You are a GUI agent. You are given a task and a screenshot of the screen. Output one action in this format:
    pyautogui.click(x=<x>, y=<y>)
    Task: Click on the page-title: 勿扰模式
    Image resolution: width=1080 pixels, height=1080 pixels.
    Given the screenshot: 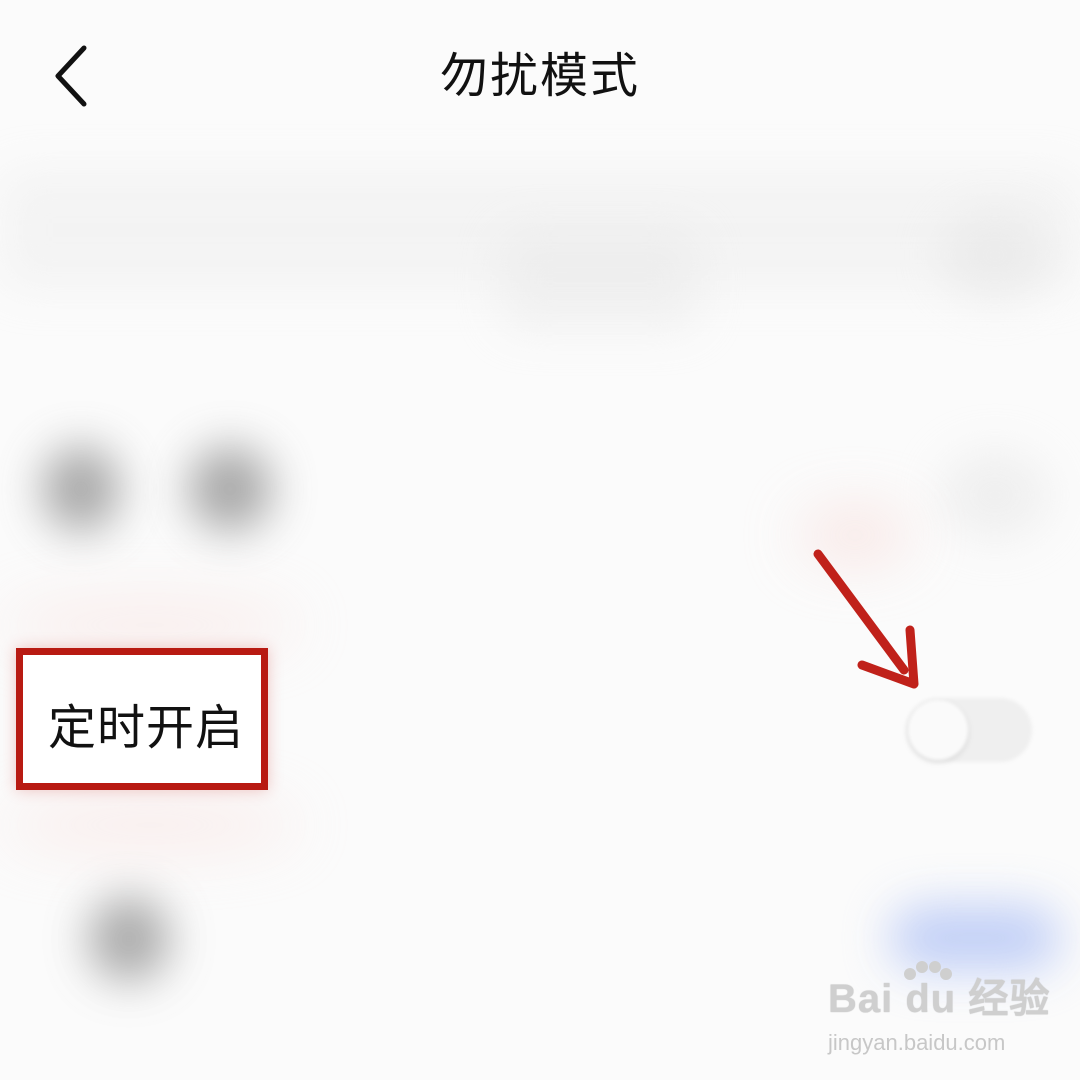 What is the action you would take?
    pyautogui.click(x=539, y=76)
    